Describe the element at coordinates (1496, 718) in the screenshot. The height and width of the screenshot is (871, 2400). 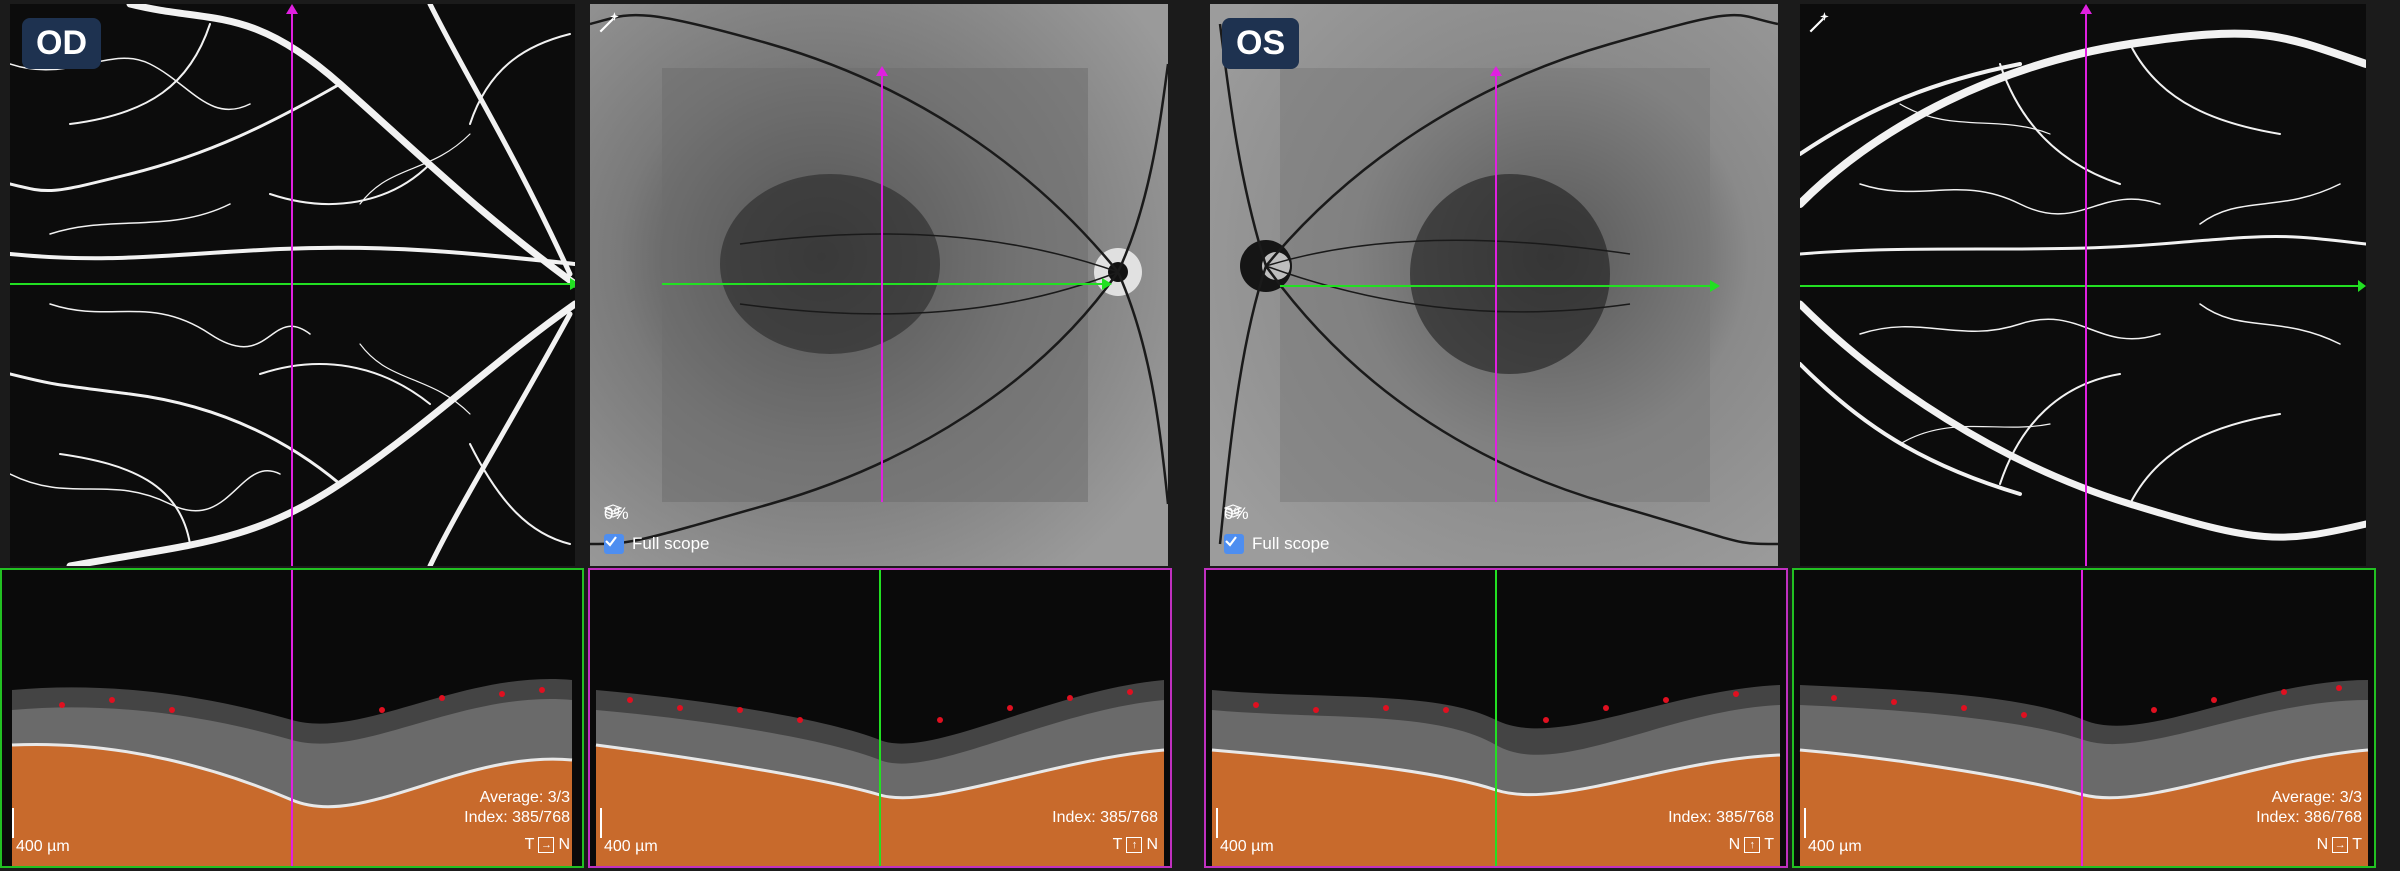
I see `os-bscan-vertical: Index: 385/768 N ↑ T 400 µm` at that location.